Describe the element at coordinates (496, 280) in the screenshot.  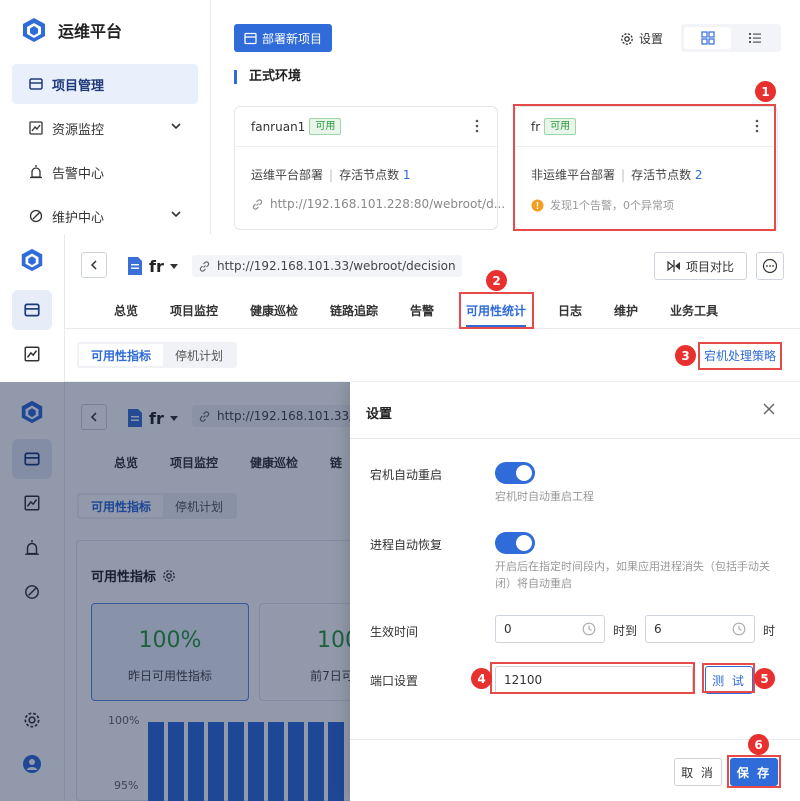
I see `step-marker-2: 2` at that location.